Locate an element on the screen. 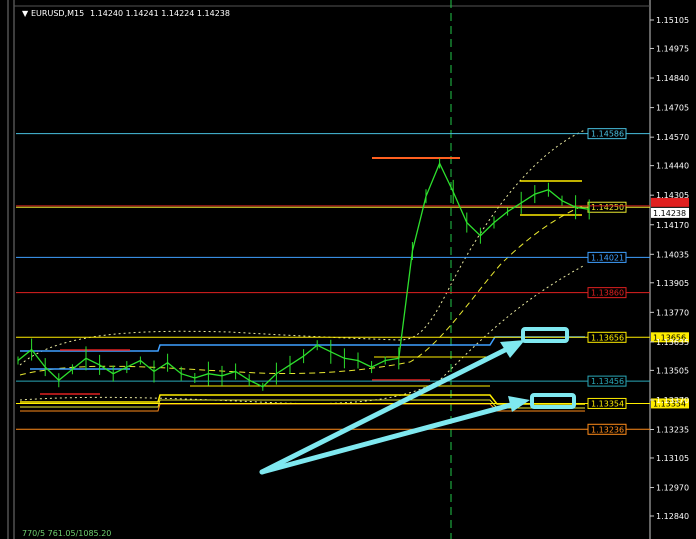 This screenshot has width=696, height=539. y-tick-label: 1.14570 is located at coordinates (672, 137).